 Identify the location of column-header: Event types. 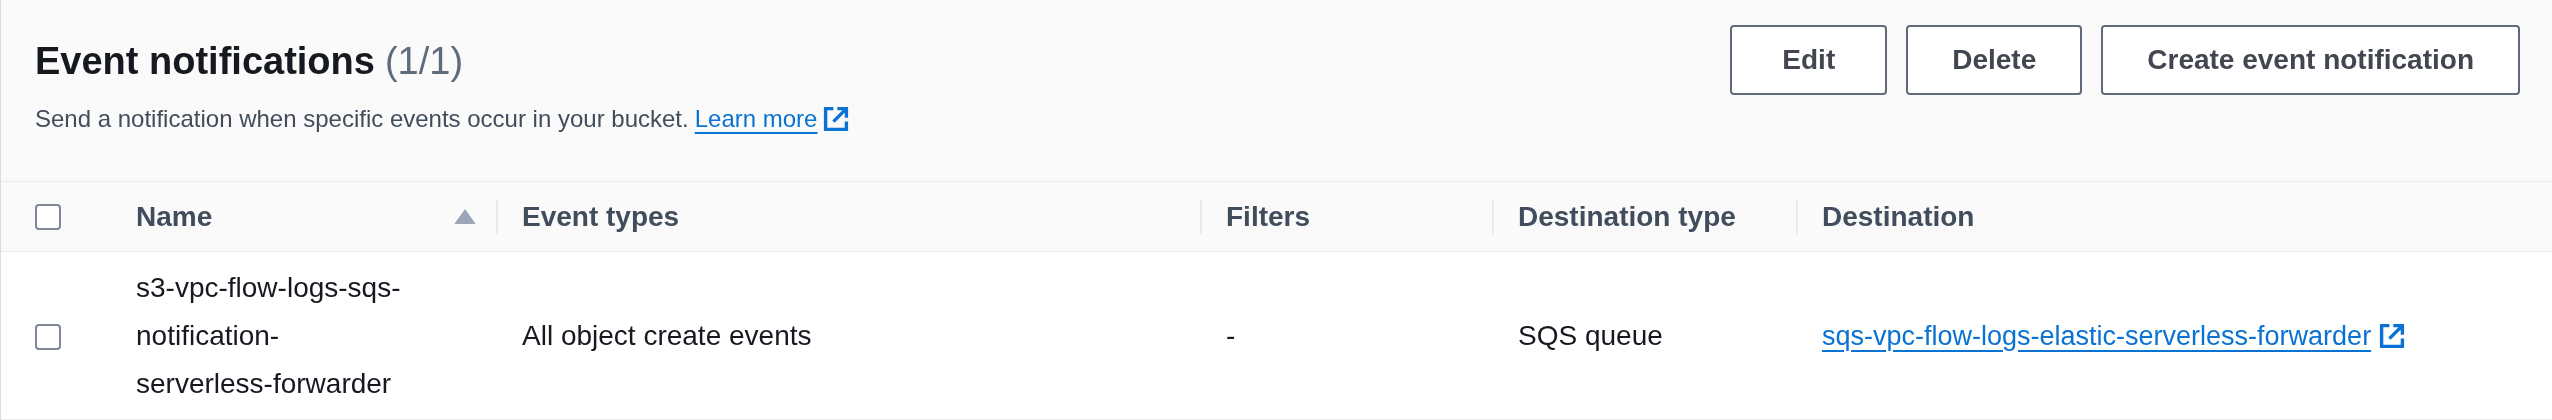
(851, 216).